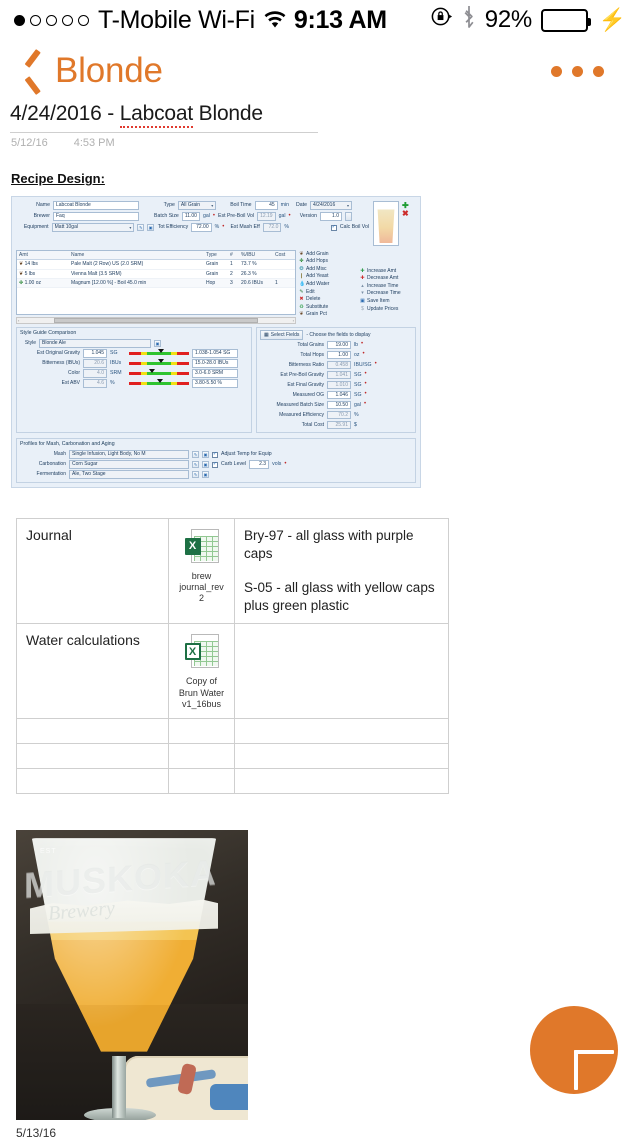 Image resolution: width=640 pixels, height=1140 pixels. Describe the element at coordinates (201, 227) in the screenshot. I see `tot-efficiency-field: 72.00` at that location.